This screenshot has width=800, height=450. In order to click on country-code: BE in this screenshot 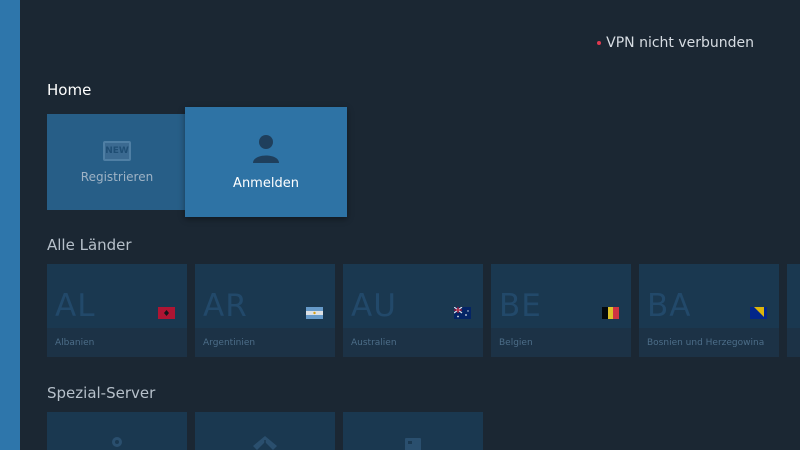, I will do `click(520, 306)`.